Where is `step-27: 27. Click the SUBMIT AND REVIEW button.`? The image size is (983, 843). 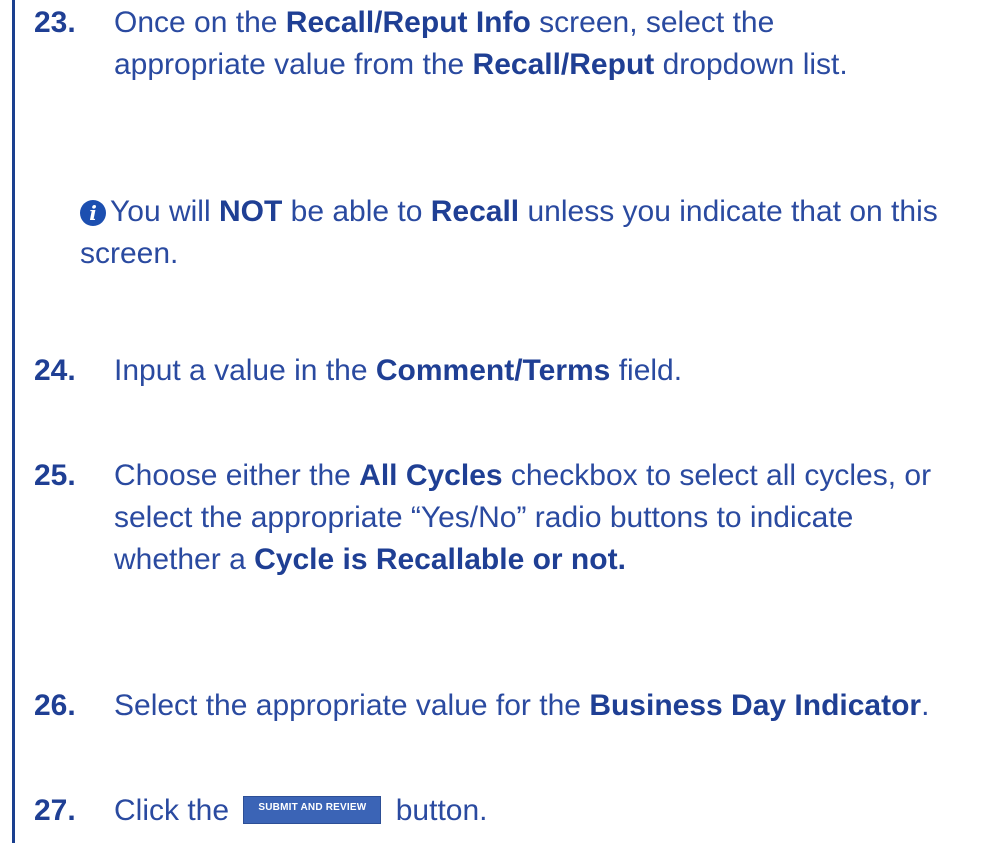 step-27: 27. Click the SUBMIT AND REVIEW button. is located at coordinates (494, 811).